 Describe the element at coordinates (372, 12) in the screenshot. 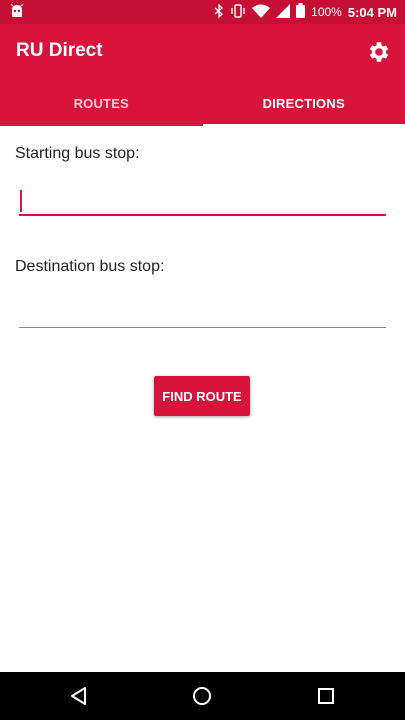

I see `clock-time: 5:04 PM` at that location.